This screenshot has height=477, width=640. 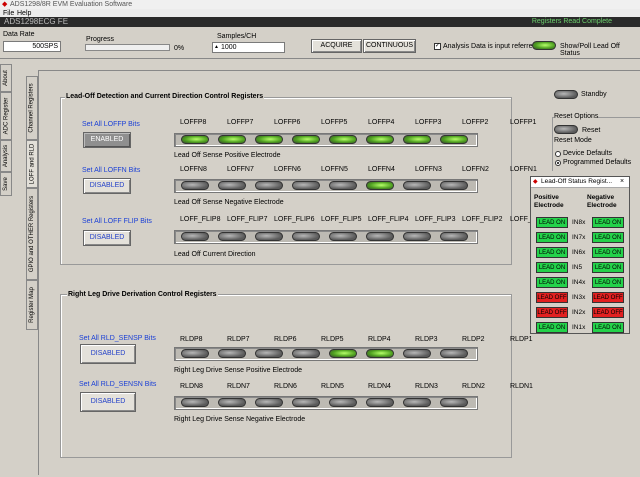 I want to click on rld-sensn-set-all-button: DISABLED, so click(x=108, y=402).